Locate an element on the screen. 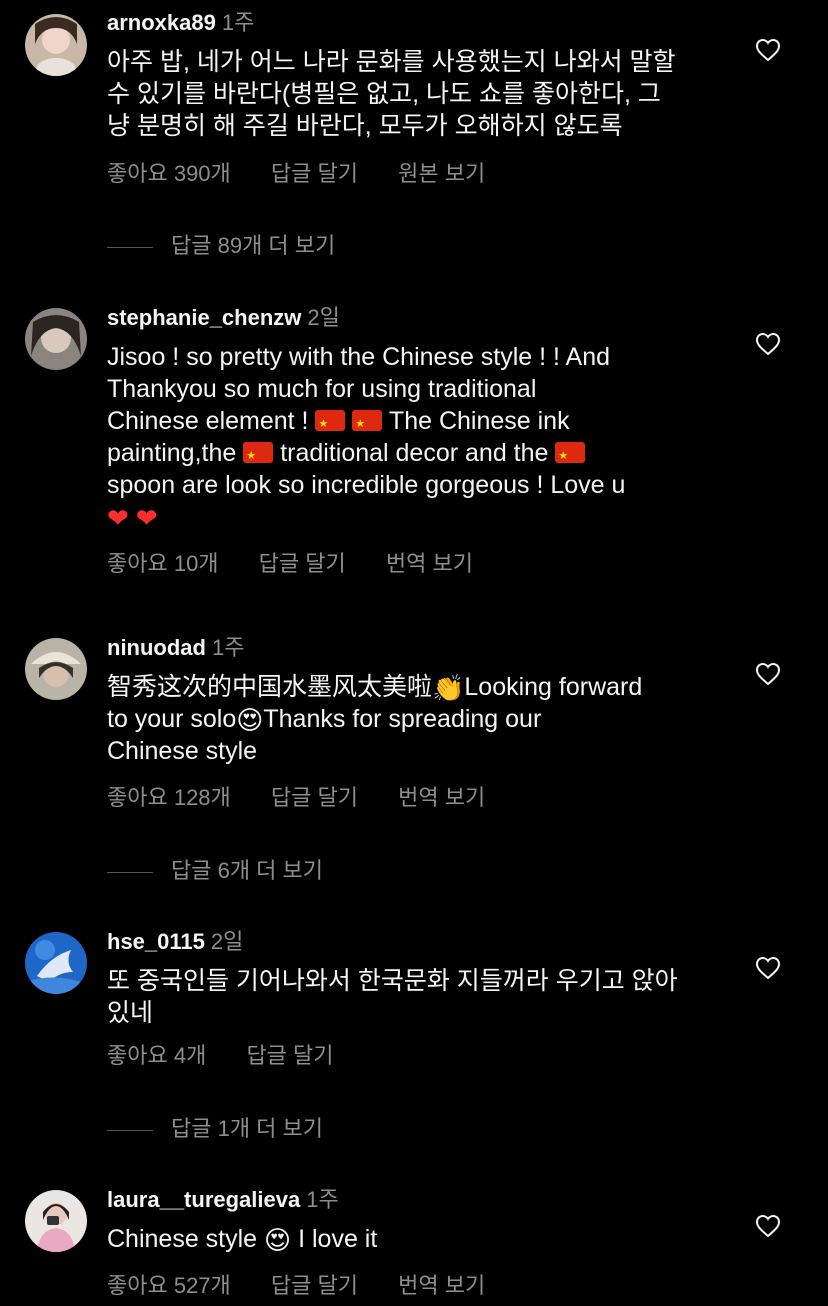 Image resolution: width=828 pixels, height=1306 pixels. comment-line: Chinese style is located at coordinates (182, 751).